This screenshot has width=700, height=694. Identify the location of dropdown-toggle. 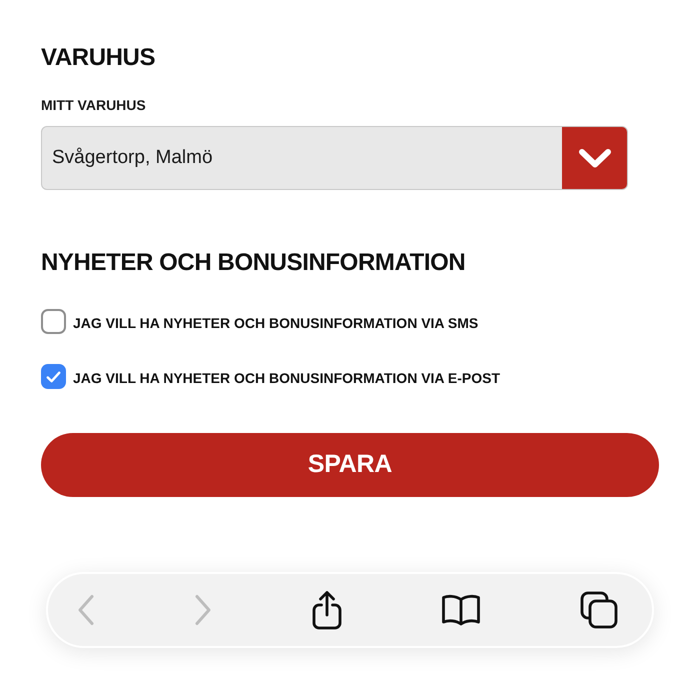
(594, 158).